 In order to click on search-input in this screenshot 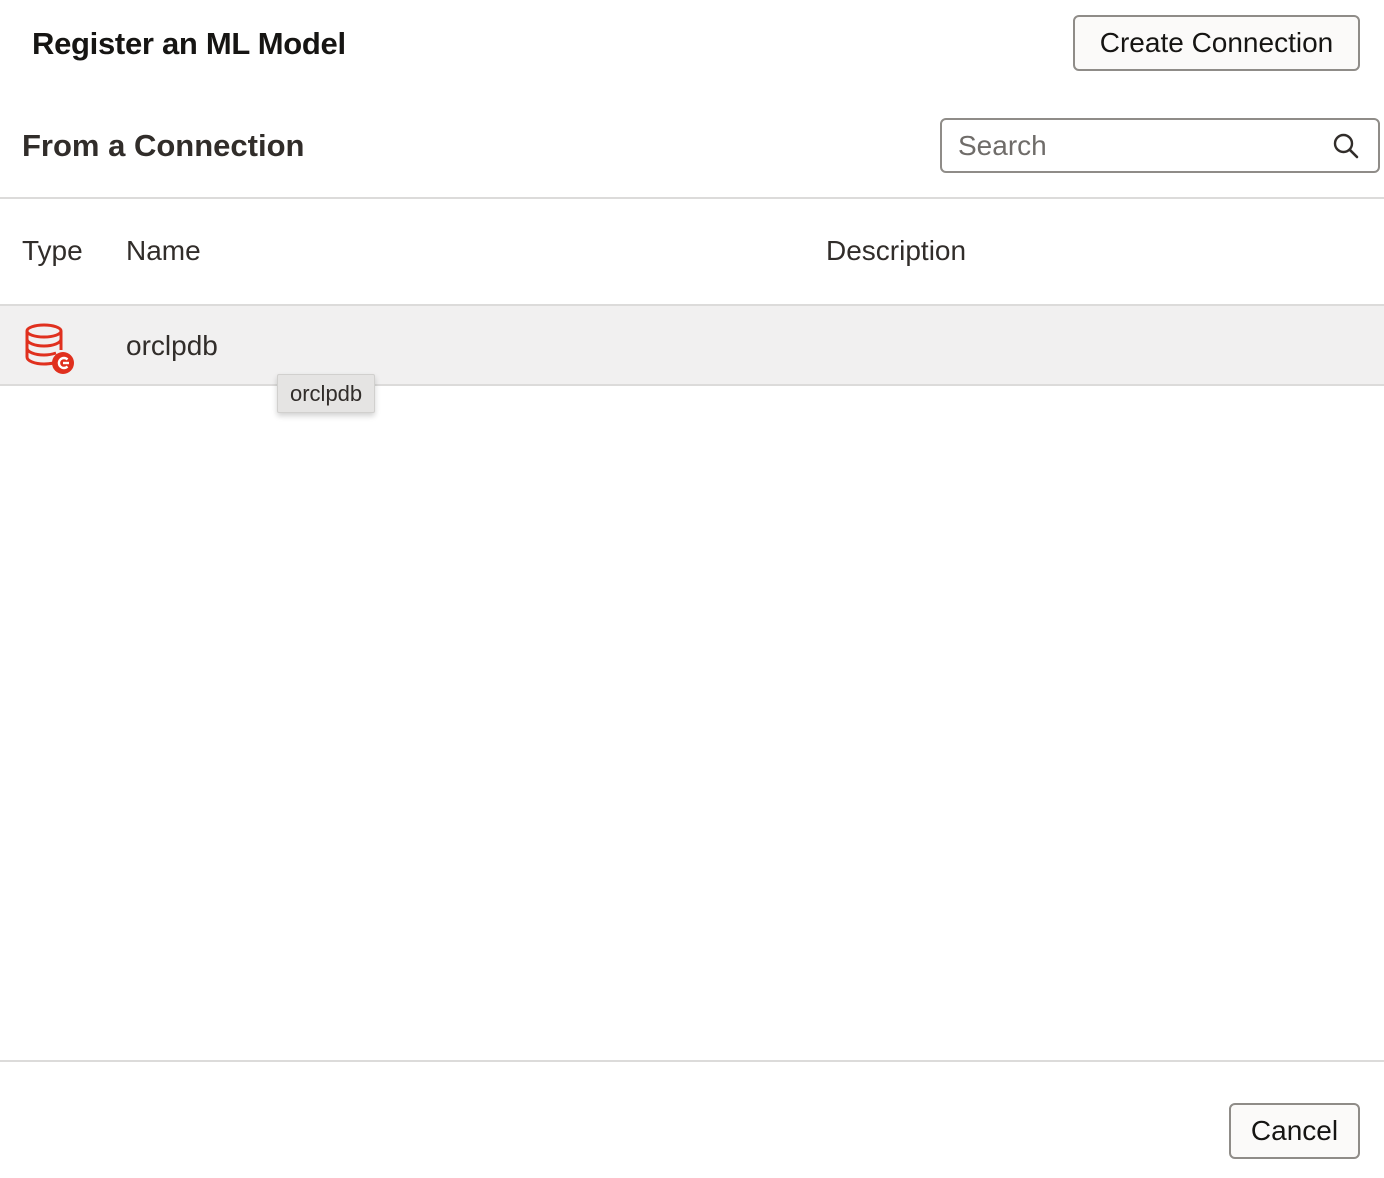, I will do `click(1130, 145)`.